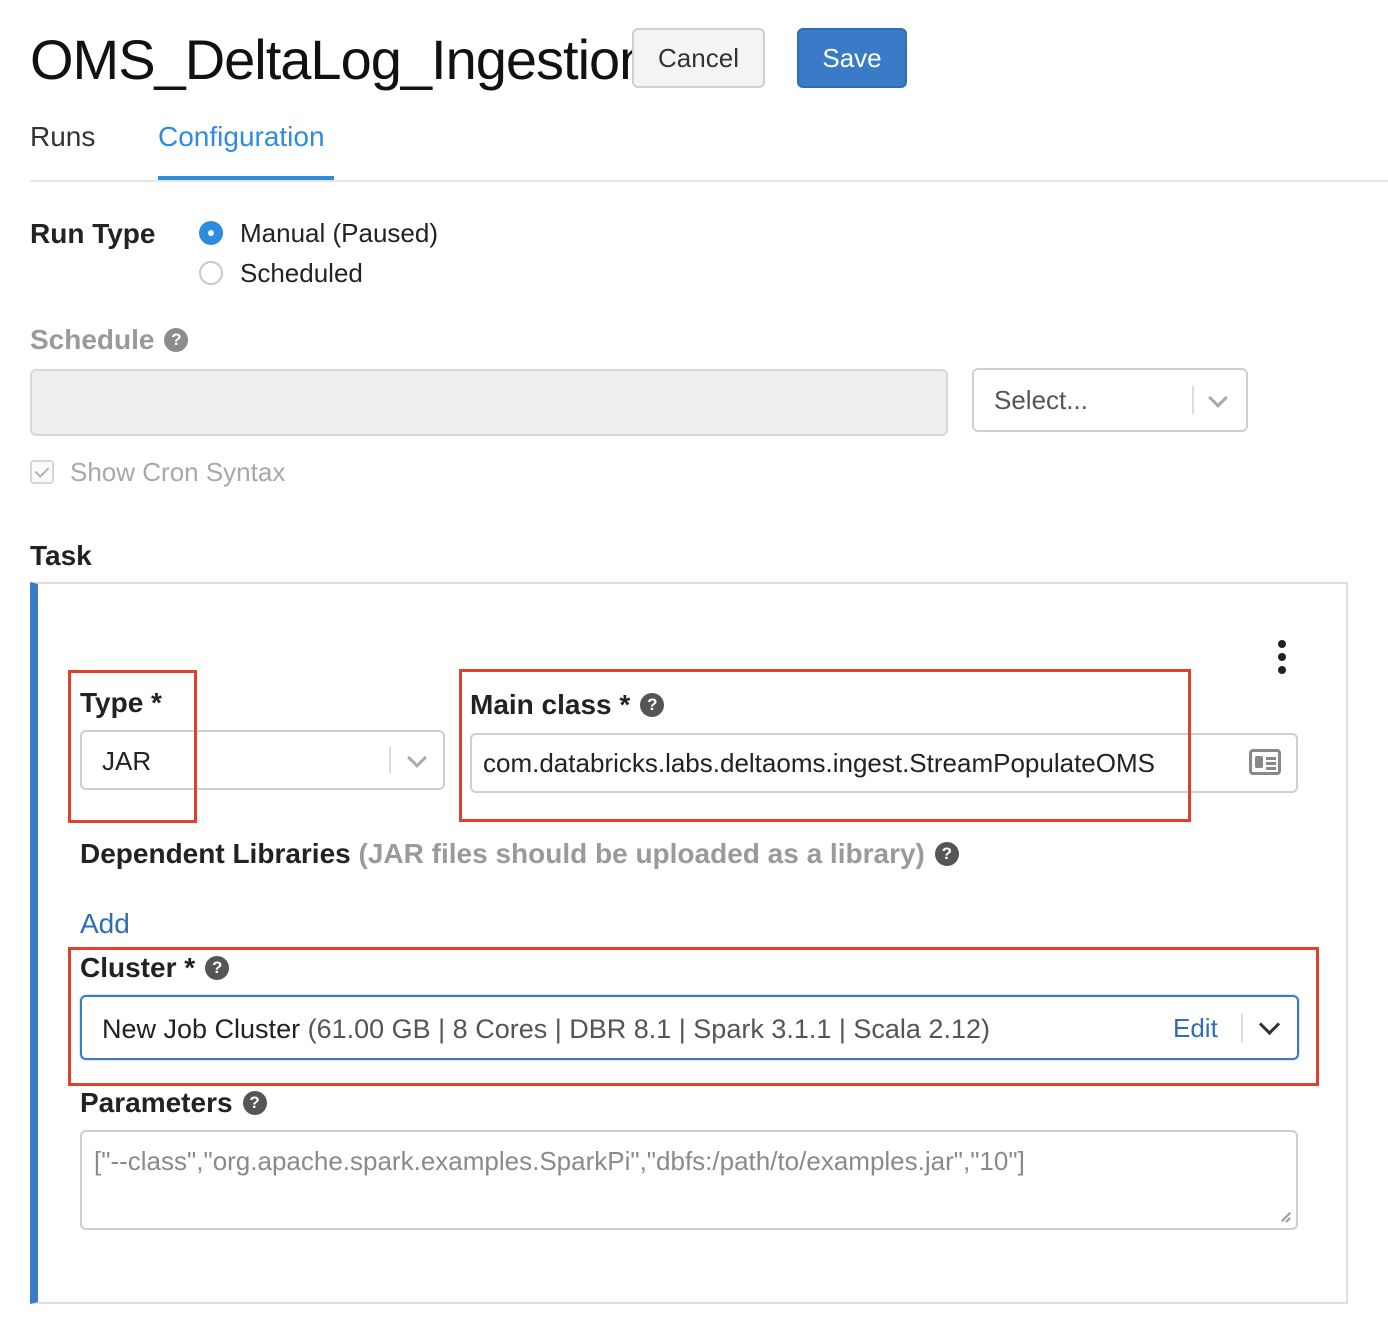 This screenshot has width=1388, height=1324. I want to click on vertical-ellipsis-icon, so click(1282, 657).